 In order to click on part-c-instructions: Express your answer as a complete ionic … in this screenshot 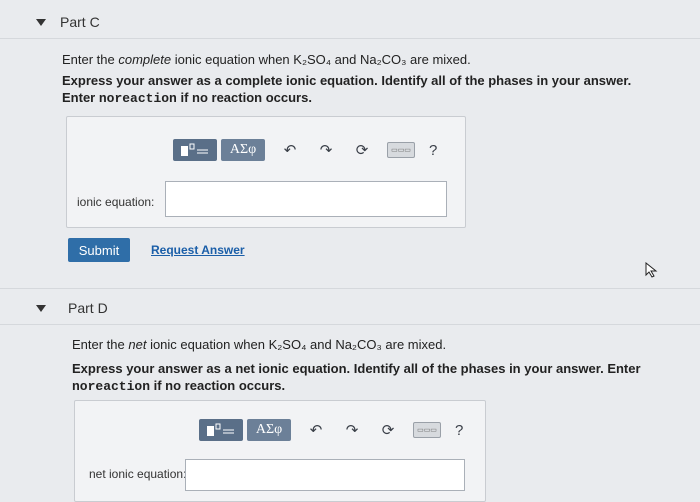, I will do `click(347, 89)`.